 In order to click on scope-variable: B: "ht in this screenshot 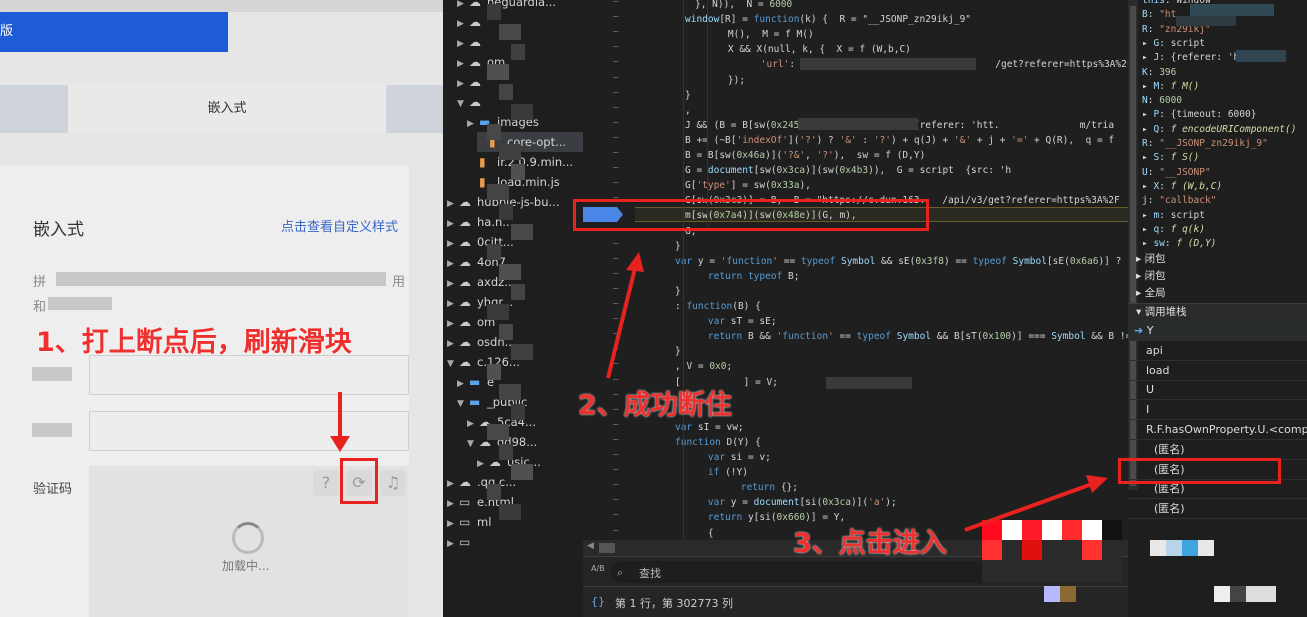, I will do `click(1159, 15)`.